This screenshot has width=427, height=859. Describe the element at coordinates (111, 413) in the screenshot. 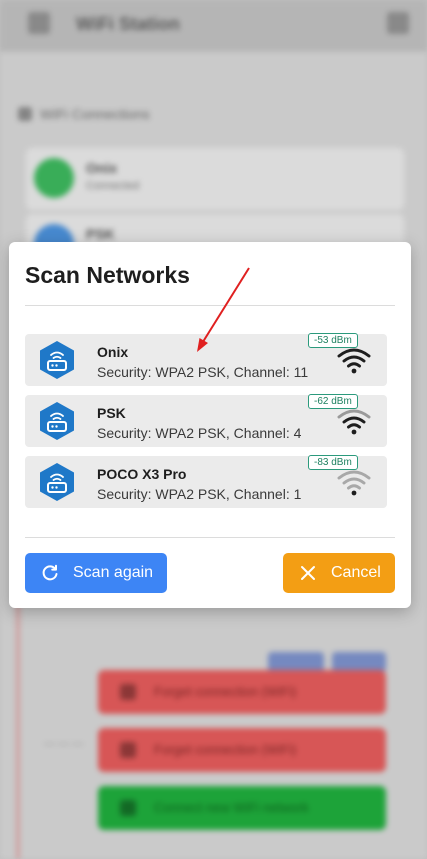

I see `network-name: PSK` at that location.